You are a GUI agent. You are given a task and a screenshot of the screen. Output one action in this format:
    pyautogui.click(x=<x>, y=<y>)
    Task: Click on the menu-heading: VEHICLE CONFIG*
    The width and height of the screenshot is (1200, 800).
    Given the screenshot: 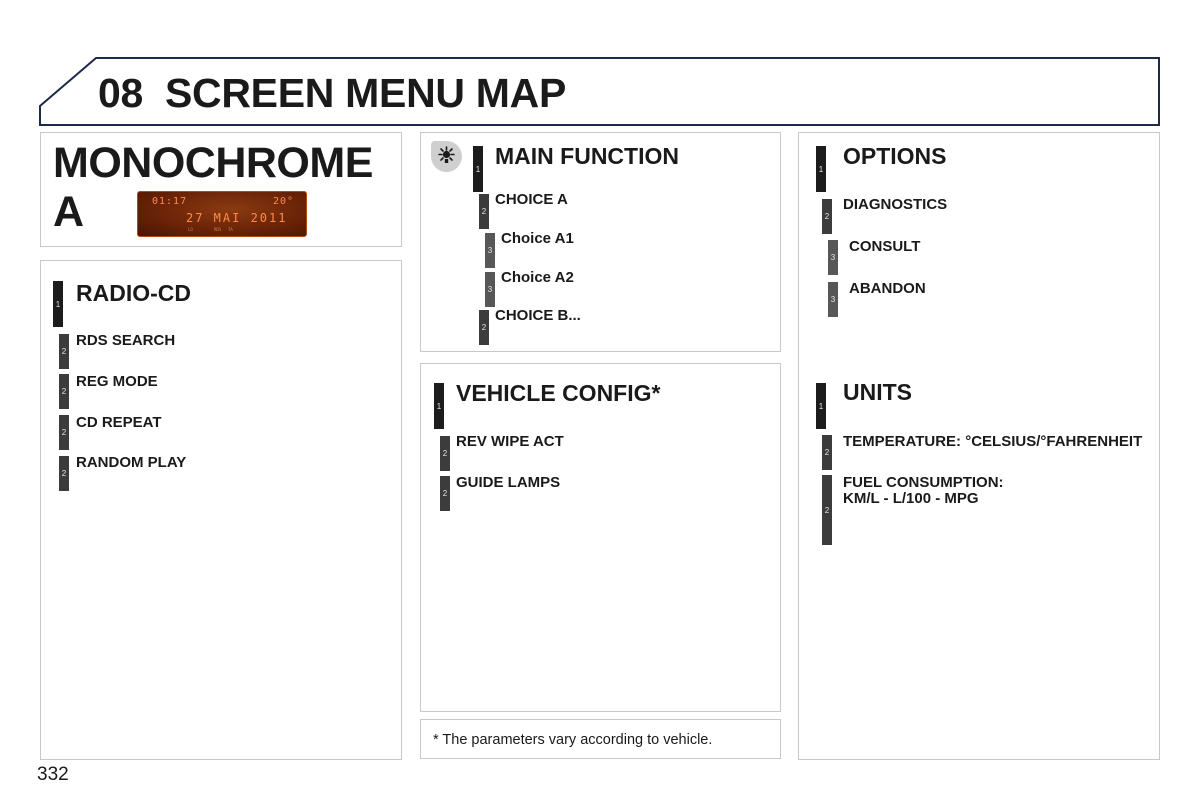 What is the action you would take?
    pyautogui.click(x=558, y=393)
    